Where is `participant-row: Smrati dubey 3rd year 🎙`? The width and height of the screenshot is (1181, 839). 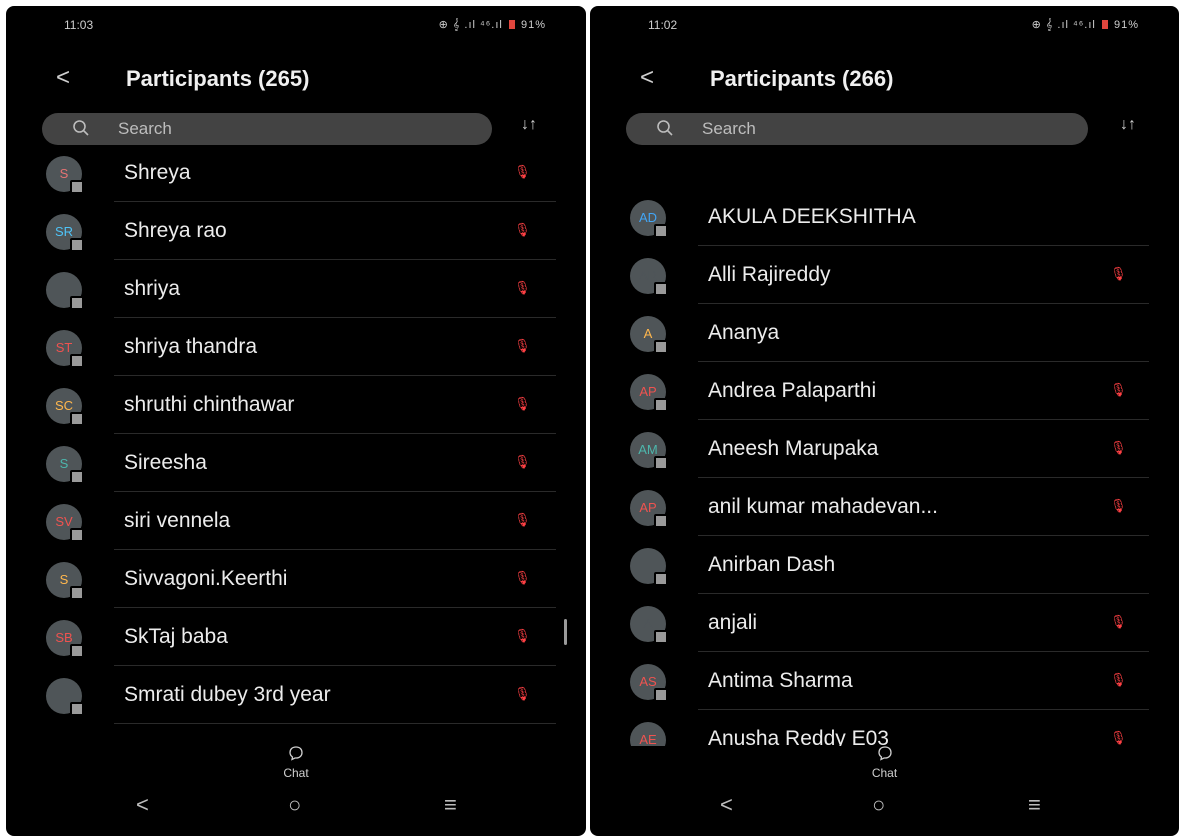
participant-row: Smrati dubey 3rd year 🎙 is located at coordinates (296, 695).